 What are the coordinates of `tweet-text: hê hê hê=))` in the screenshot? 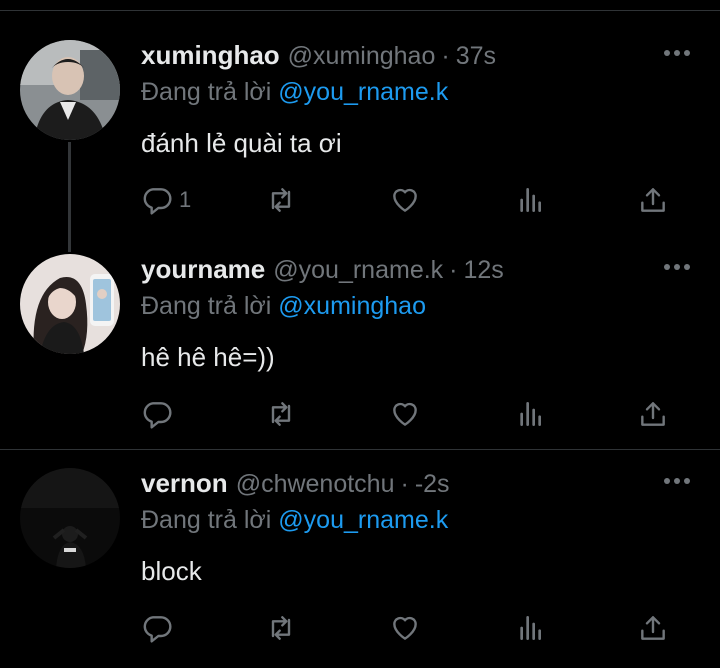 It's located at (208, 357).